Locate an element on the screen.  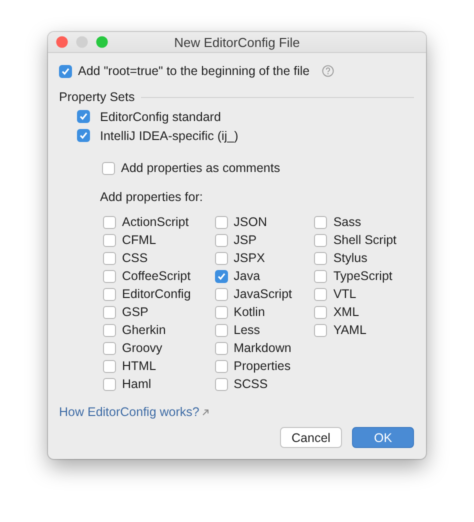
close-icon is located at coordinates (62, 42).